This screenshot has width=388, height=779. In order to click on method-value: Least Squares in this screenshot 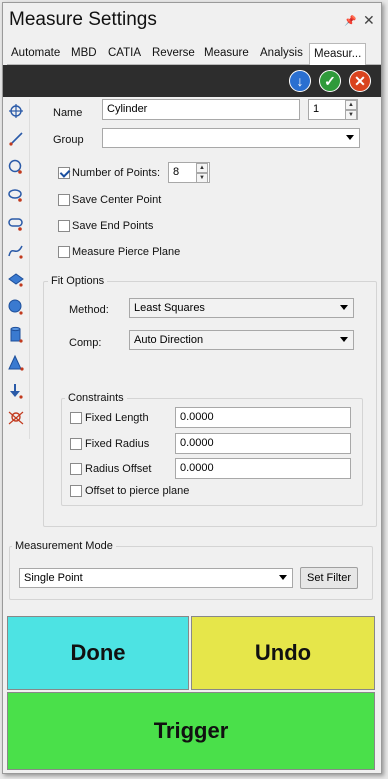, I will do `click(169, 308)`.